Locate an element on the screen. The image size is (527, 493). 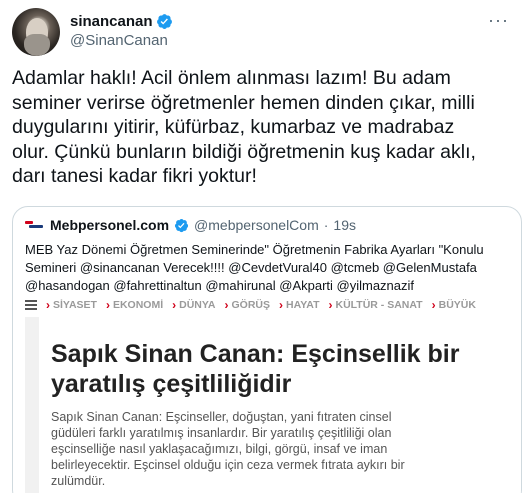
quoted-tweet-header: Mebpersonel.com @mebpersonelCom · 19s is located at coordinates (190, 225).